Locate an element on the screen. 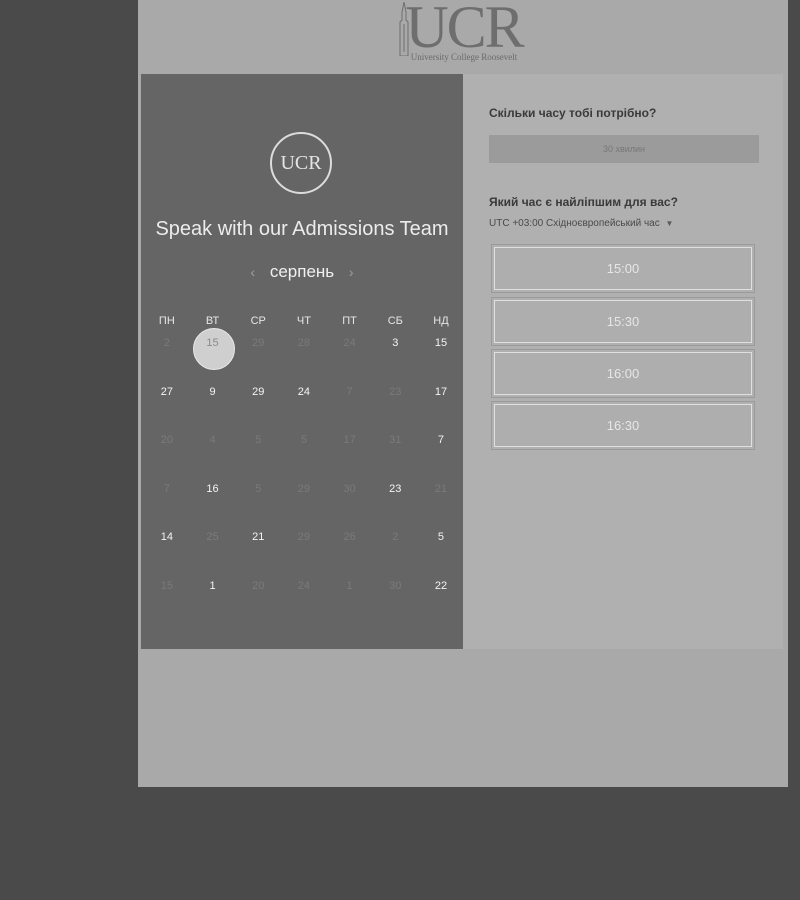 This screenshot has height=900, width=800. weekday-header: ПН is located at coordinates (166, 321).